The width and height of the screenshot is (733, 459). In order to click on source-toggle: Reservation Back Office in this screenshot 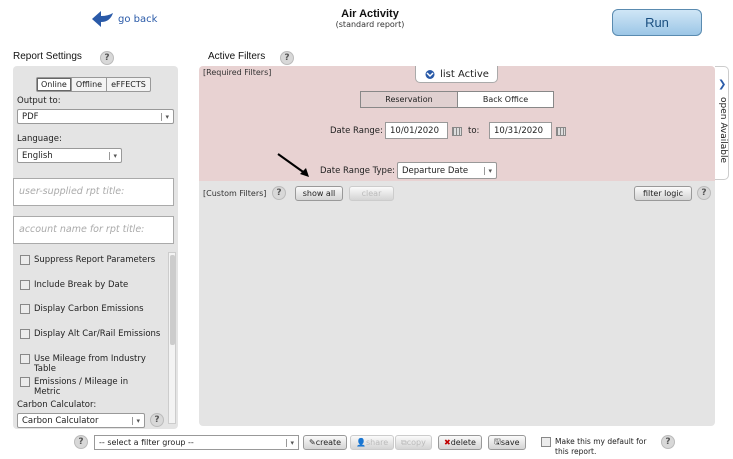, I will do `click(457, 99)`.